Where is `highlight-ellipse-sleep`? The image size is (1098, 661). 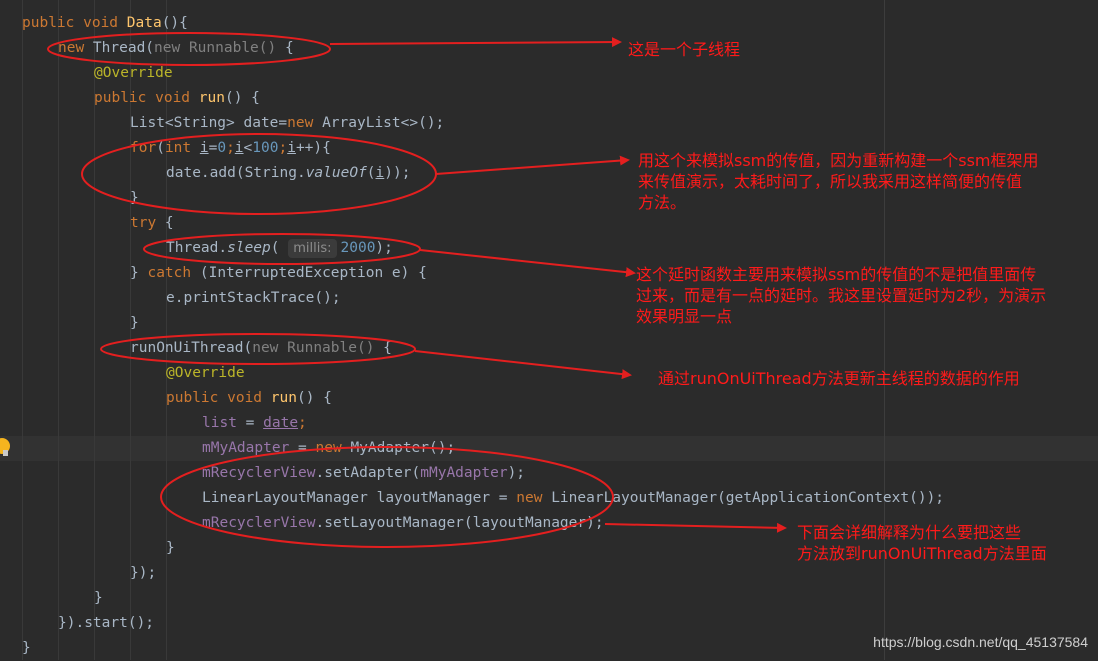 highlight-ellipse-sleep is located at coordinates (282, 249).